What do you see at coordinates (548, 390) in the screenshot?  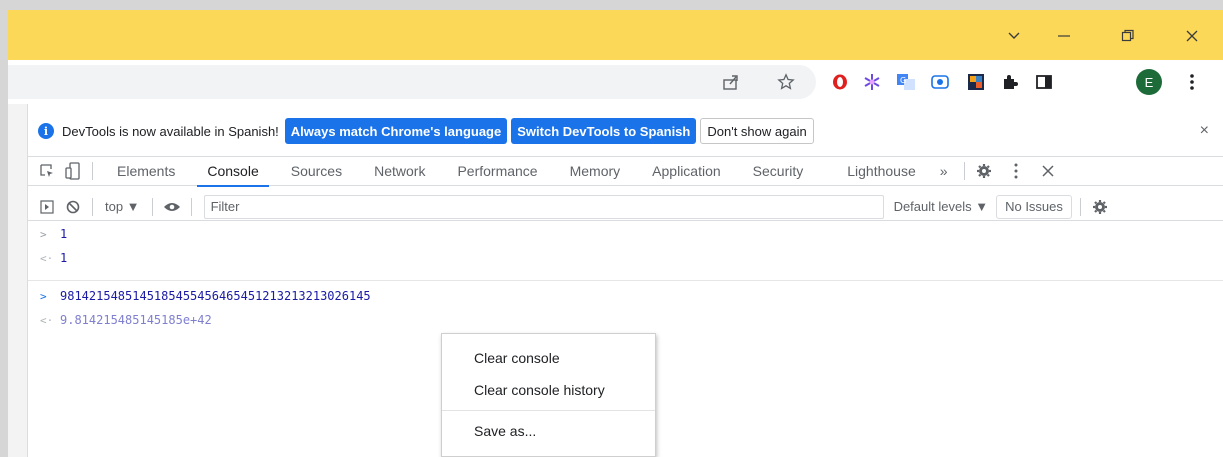 I see `menu-item-clear-console-history: Clear console history` at bounding box center [548, 390].